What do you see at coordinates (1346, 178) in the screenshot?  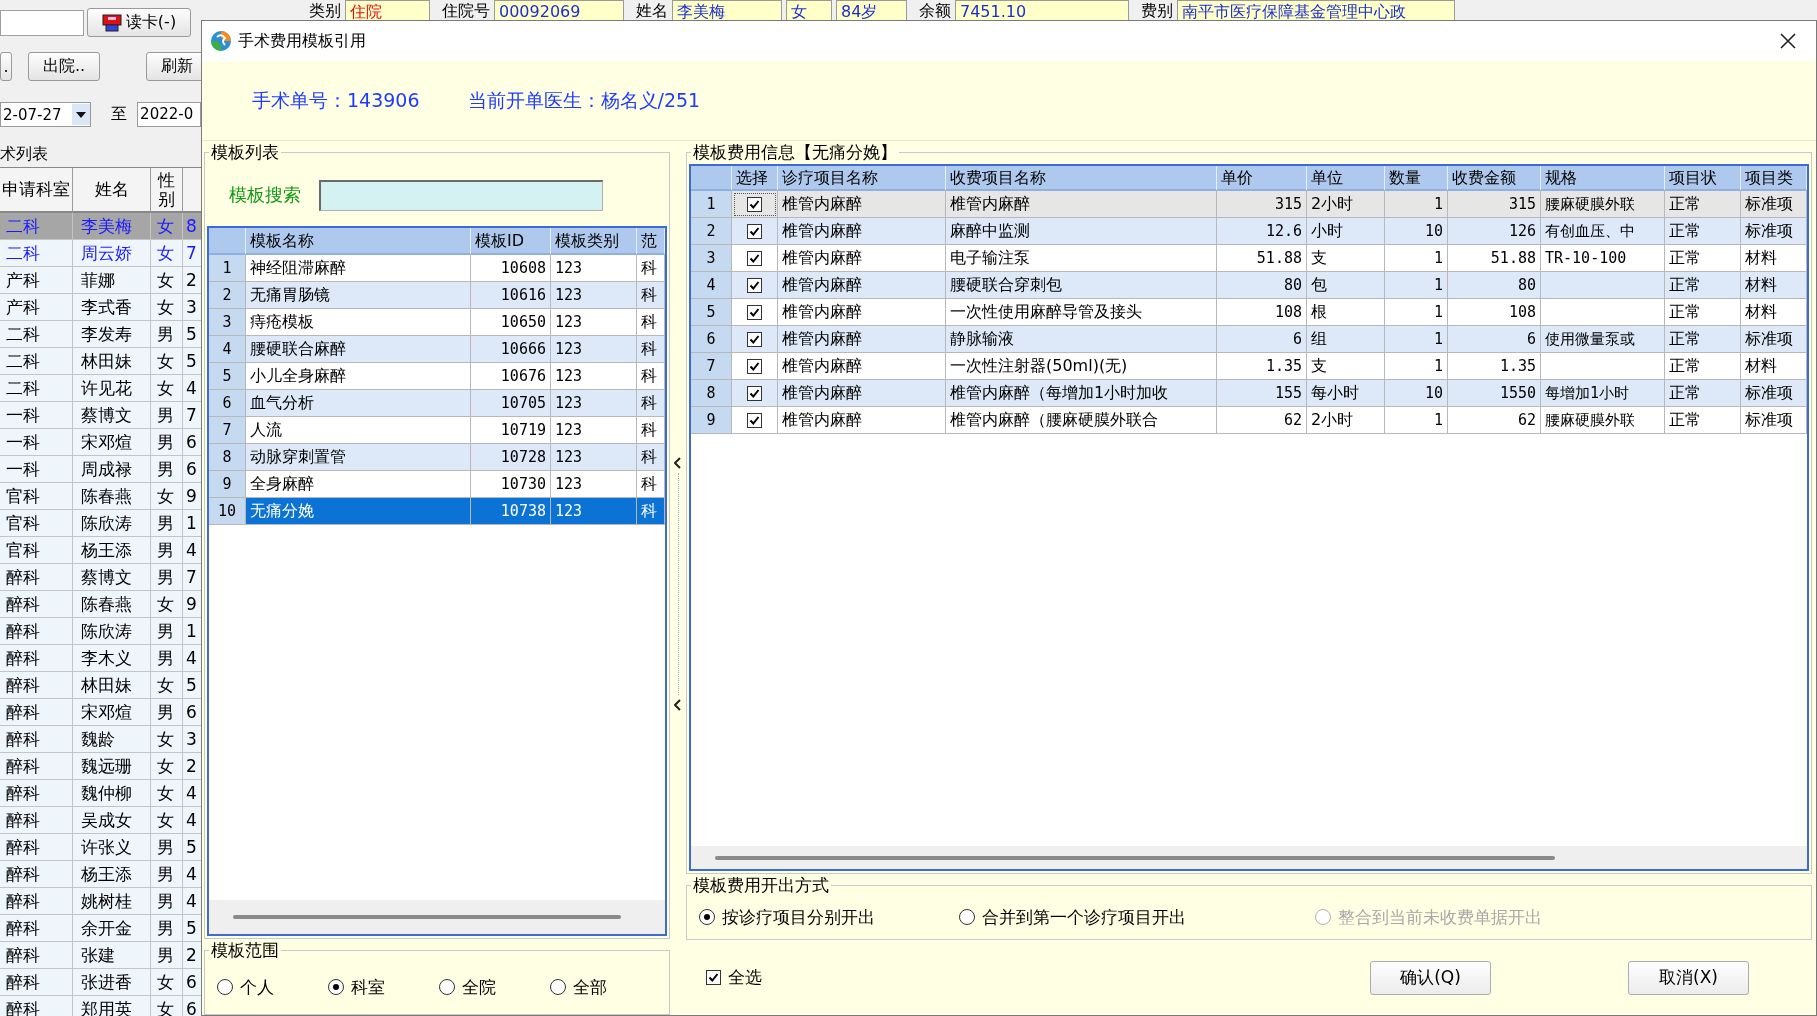 I see `column-header: 单位` at bounding box center [1346, 178].